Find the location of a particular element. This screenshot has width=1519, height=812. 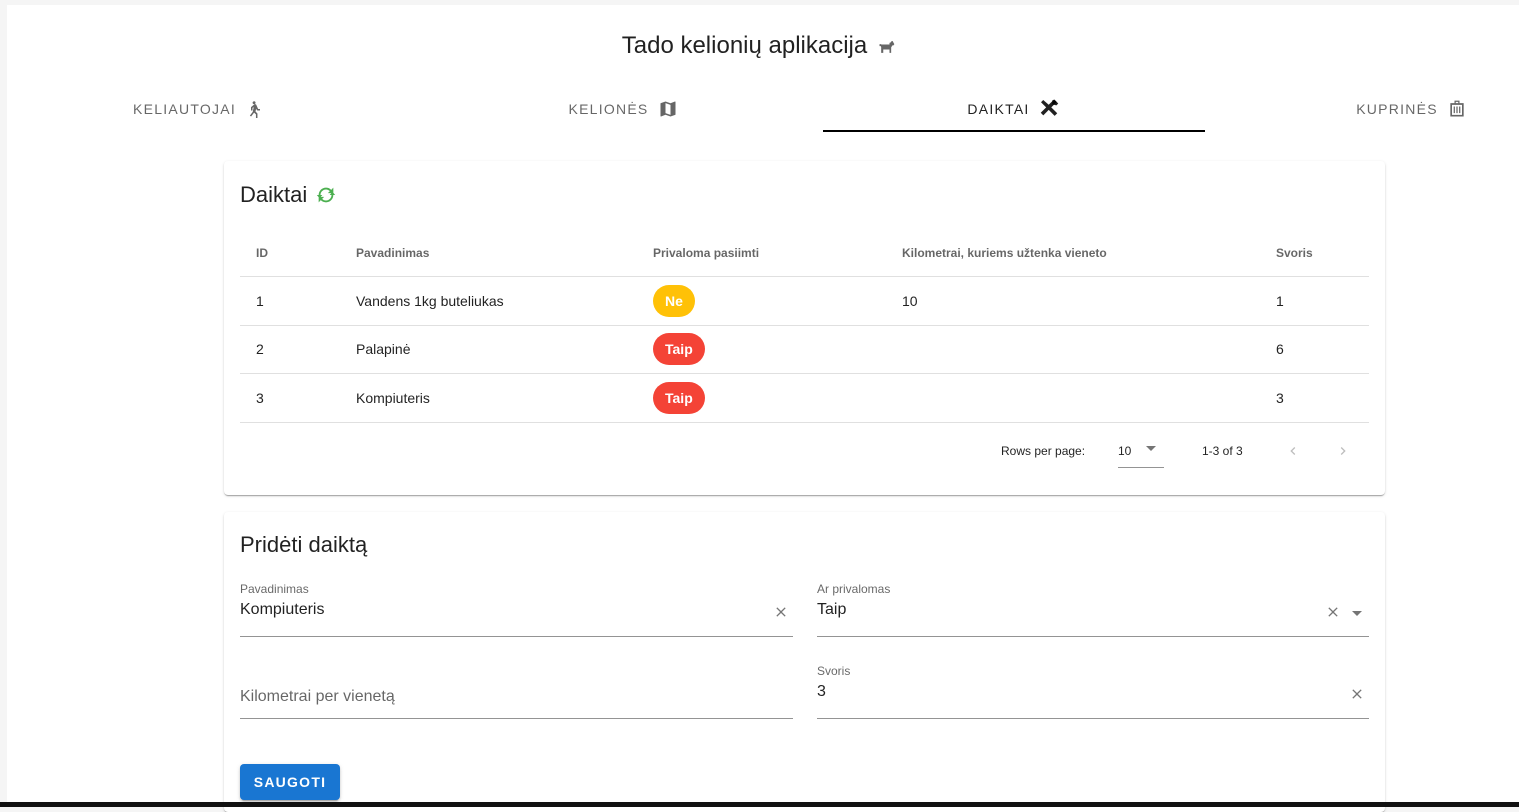

name-field-label: Pavadinimas is located at coordinates (274, 589).